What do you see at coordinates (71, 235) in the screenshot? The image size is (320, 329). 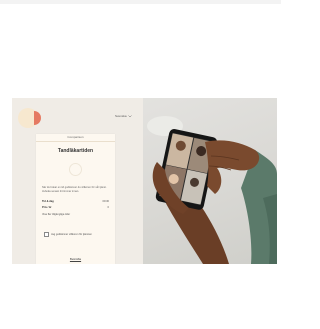 I see `checkbox-label: Jag godkänner villkoren för tjänsten` at bounding box center [71, 235].